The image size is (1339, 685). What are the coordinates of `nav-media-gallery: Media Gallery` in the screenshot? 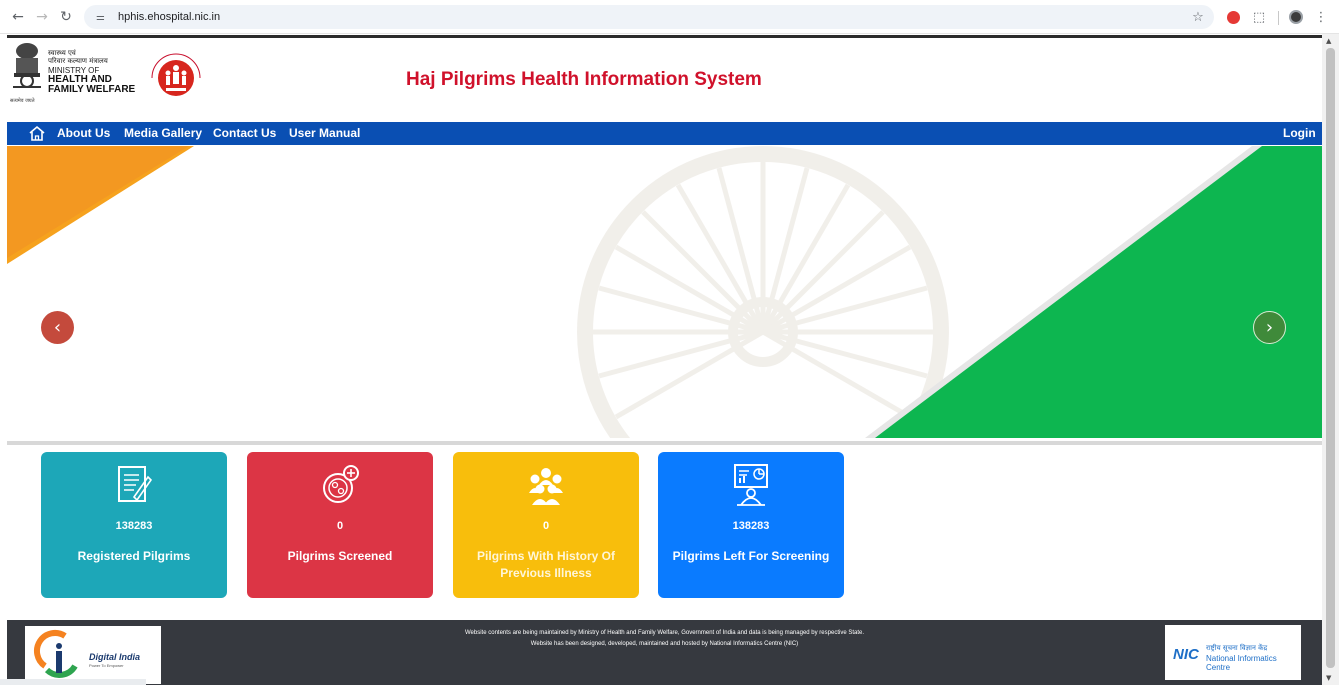 It's located at (163, 133).